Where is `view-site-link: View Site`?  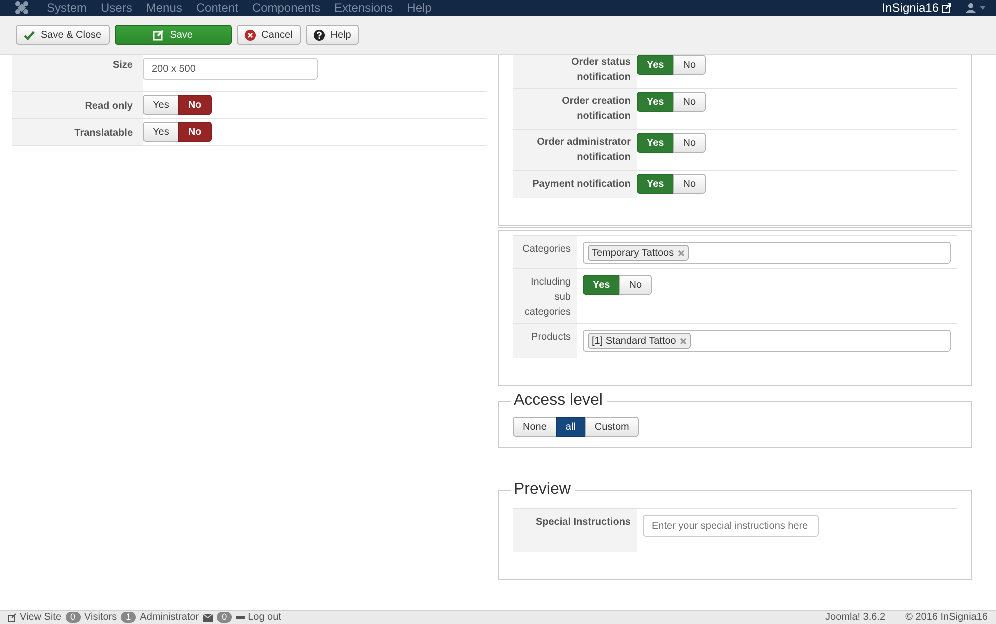
view-site-link: View Site is located at coordinates (35, 617).